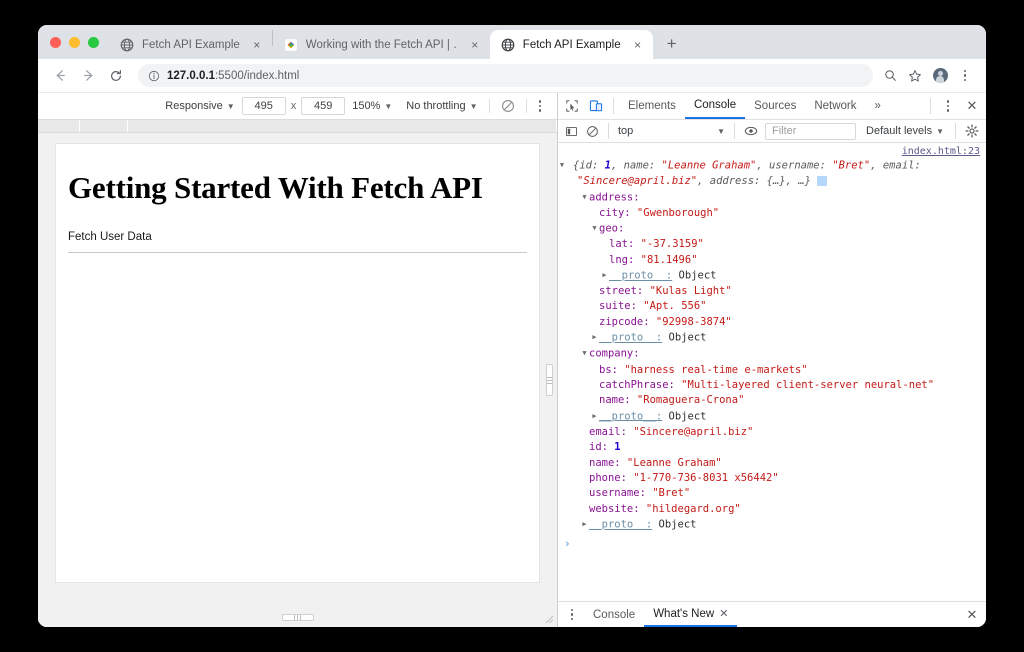  Describe the element at coordinates (190, 44) in the screenshot. I see `browser-tab-1: Fetch API Example ×` at that location.